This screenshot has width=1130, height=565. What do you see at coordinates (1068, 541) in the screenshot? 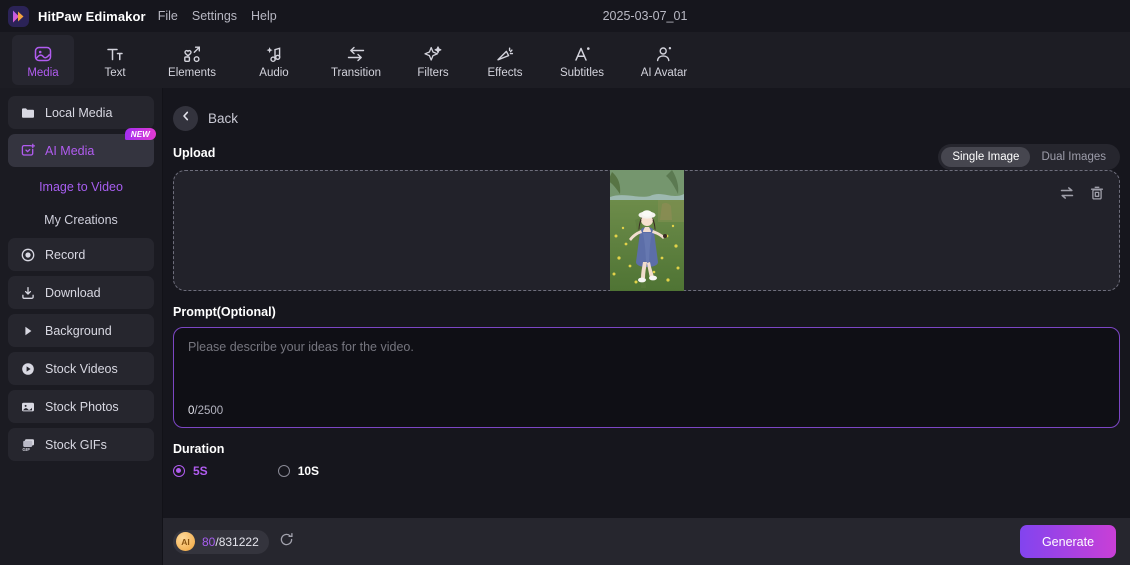
I see `generate-button: Generate` at bounding box center [1068, 541].